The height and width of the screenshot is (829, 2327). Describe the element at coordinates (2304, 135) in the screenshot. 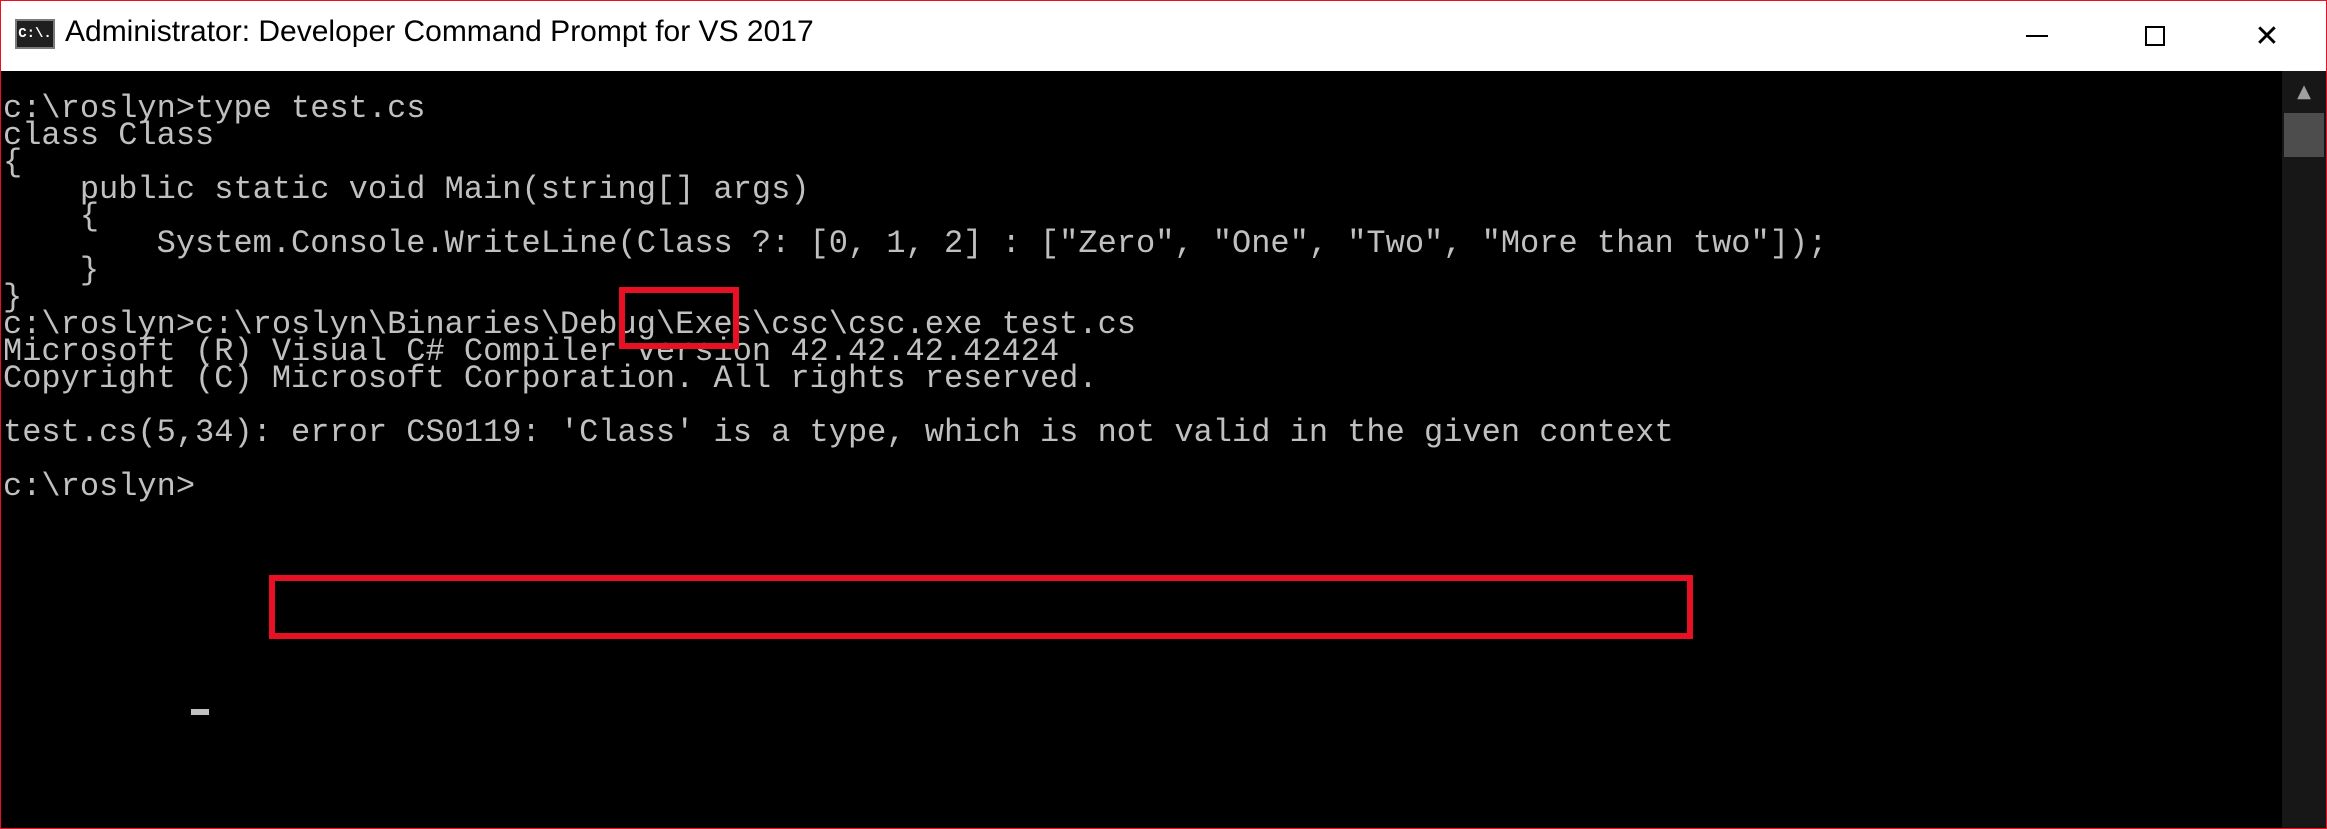

I see `scroll-thumb` at that location.